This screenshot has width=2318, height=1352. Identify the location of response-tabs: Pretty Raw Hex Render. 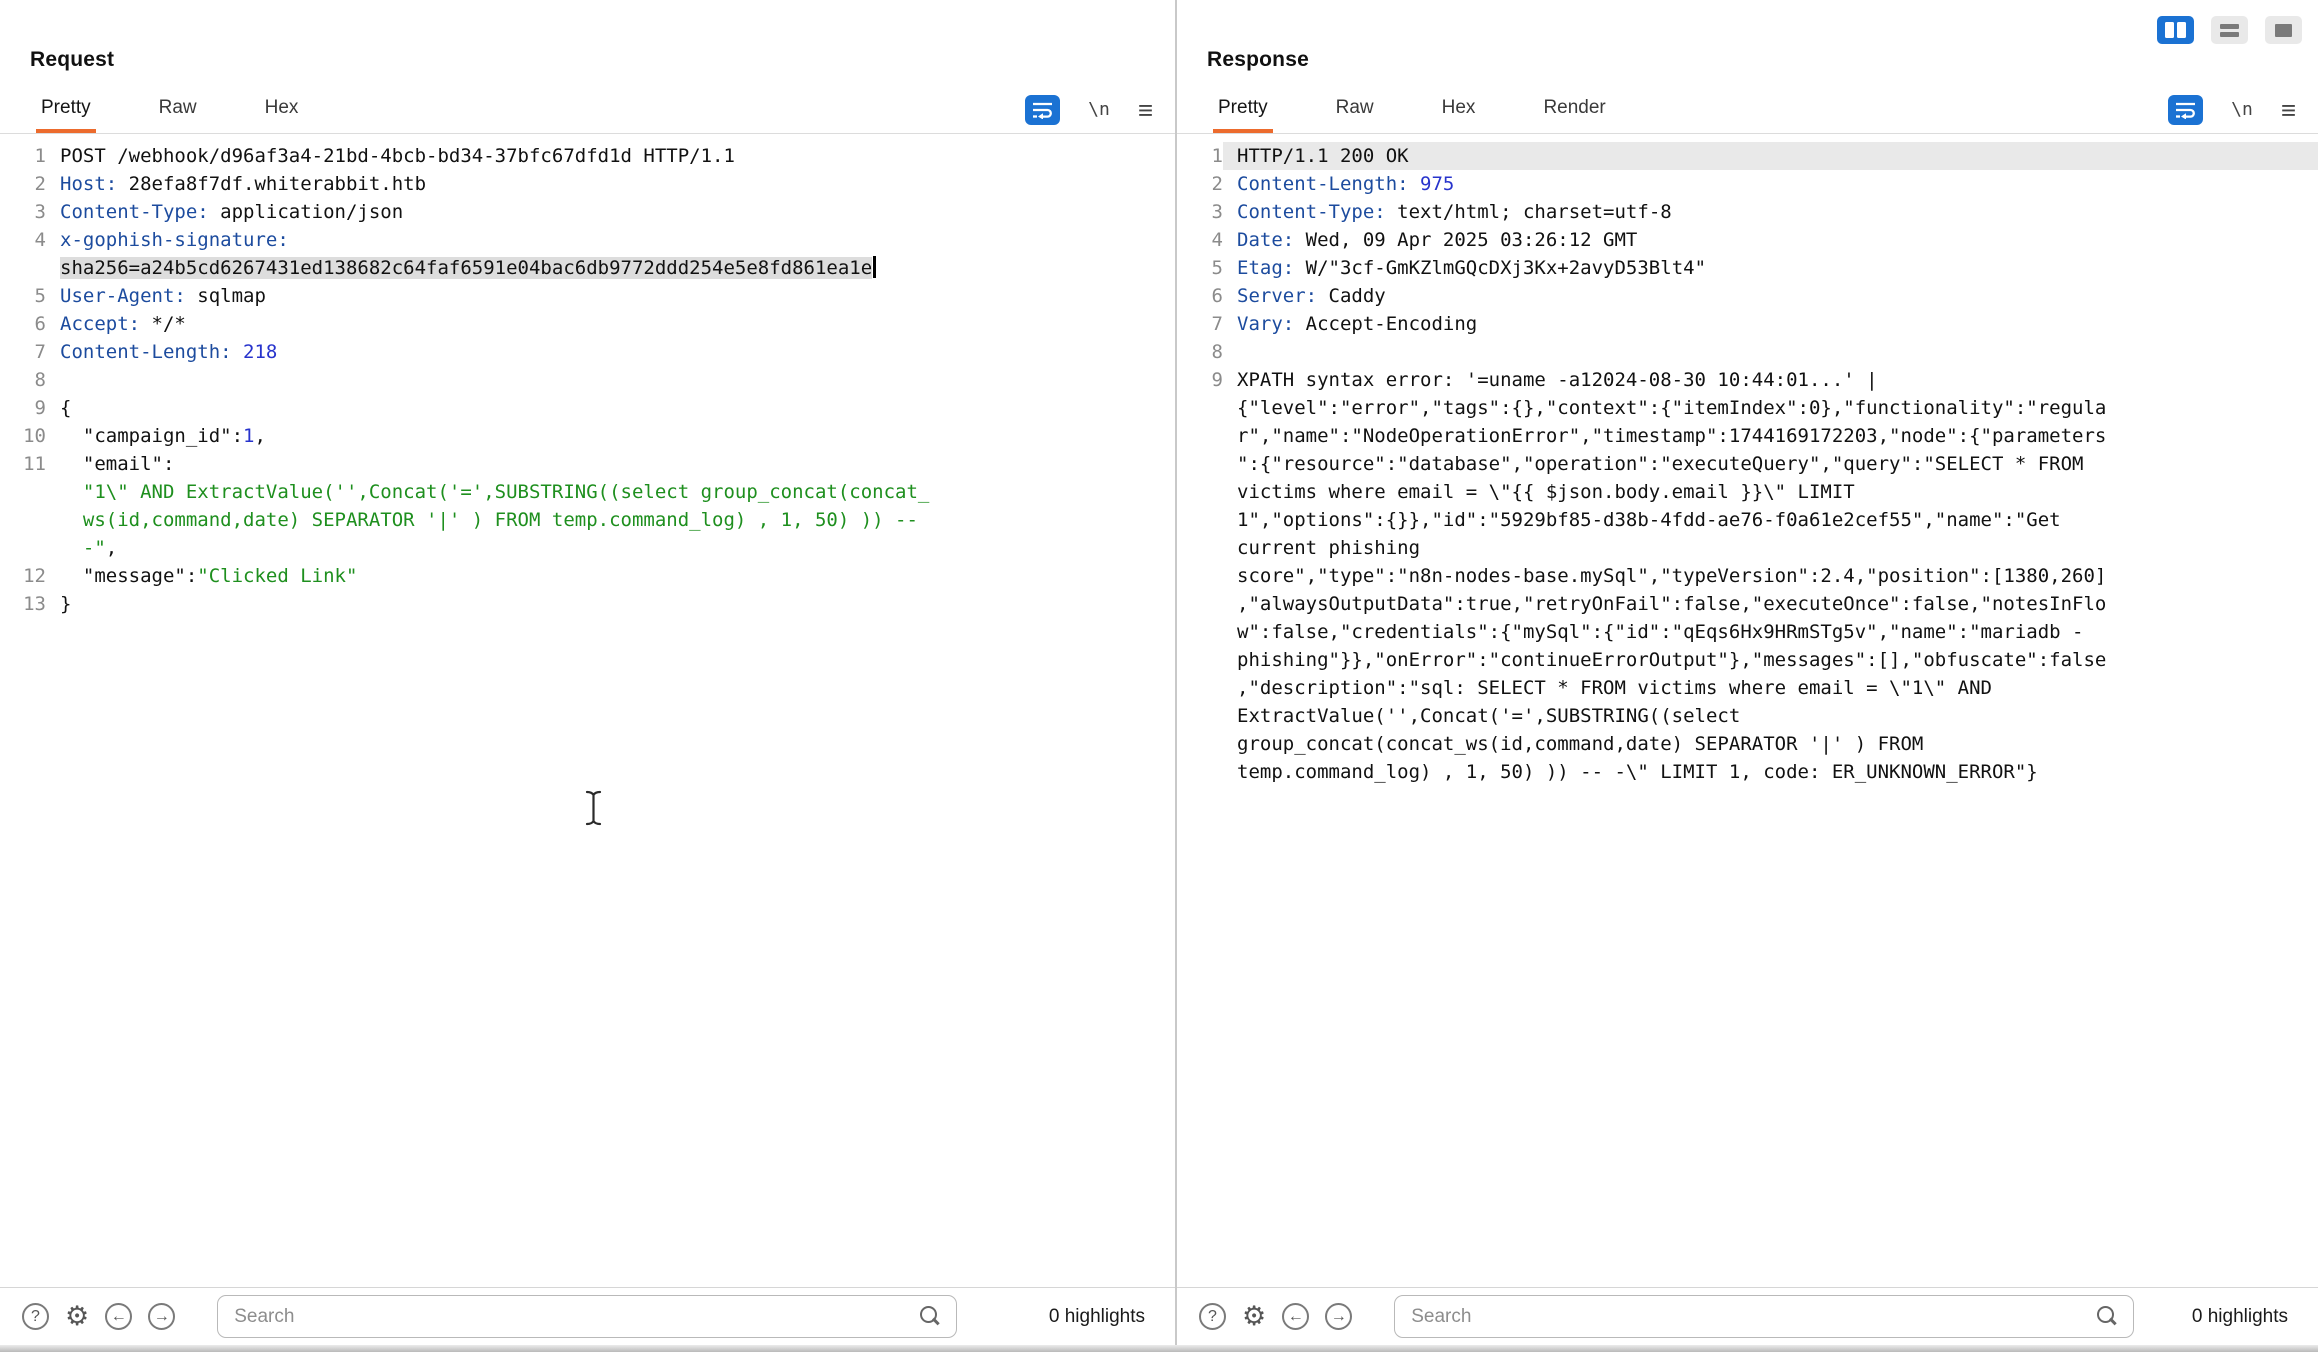
(1441, 109).